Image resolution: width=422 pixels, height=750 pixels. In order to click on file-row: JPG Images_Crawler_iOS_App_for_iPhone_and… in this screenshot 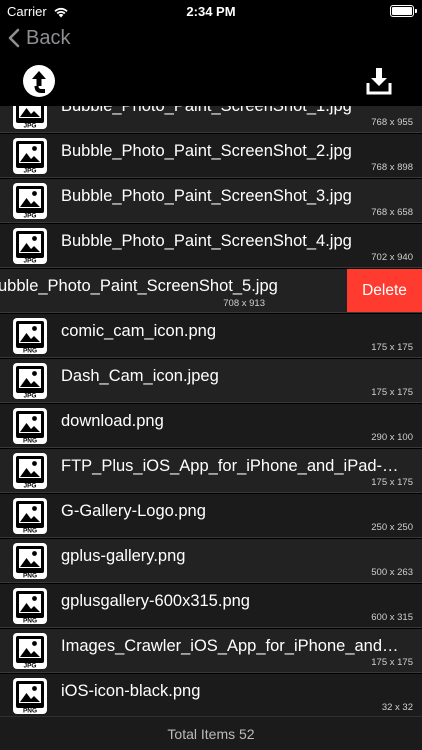, I will do `click(211, 651)`.